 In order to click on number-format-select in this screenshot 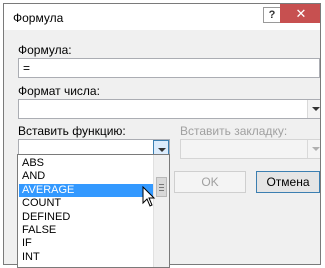, I will do `click(169, 109)`.